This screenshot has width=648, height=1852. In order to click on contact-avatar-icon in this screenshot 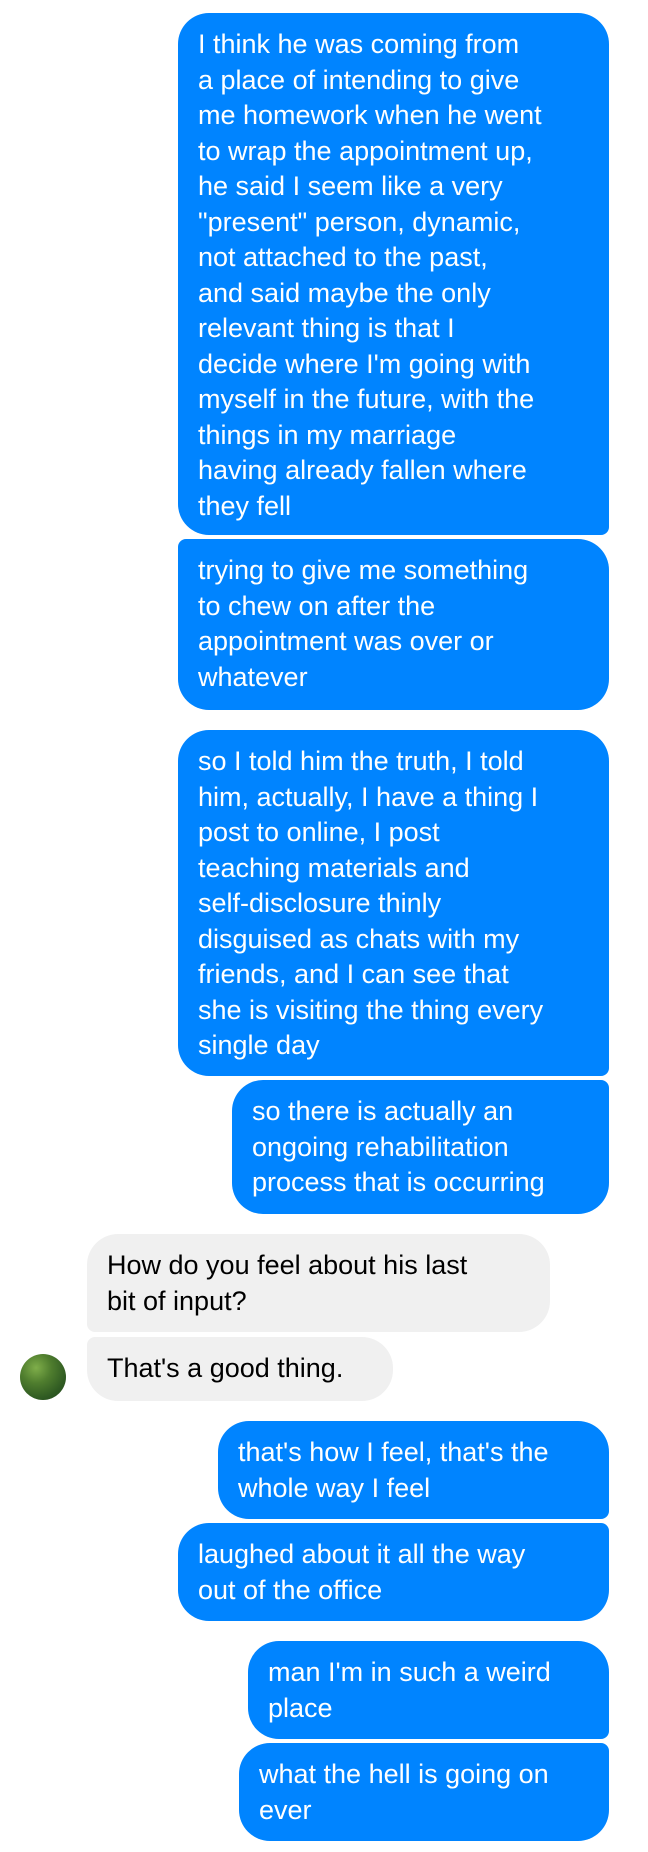, I will do `click(43, 1377)`.